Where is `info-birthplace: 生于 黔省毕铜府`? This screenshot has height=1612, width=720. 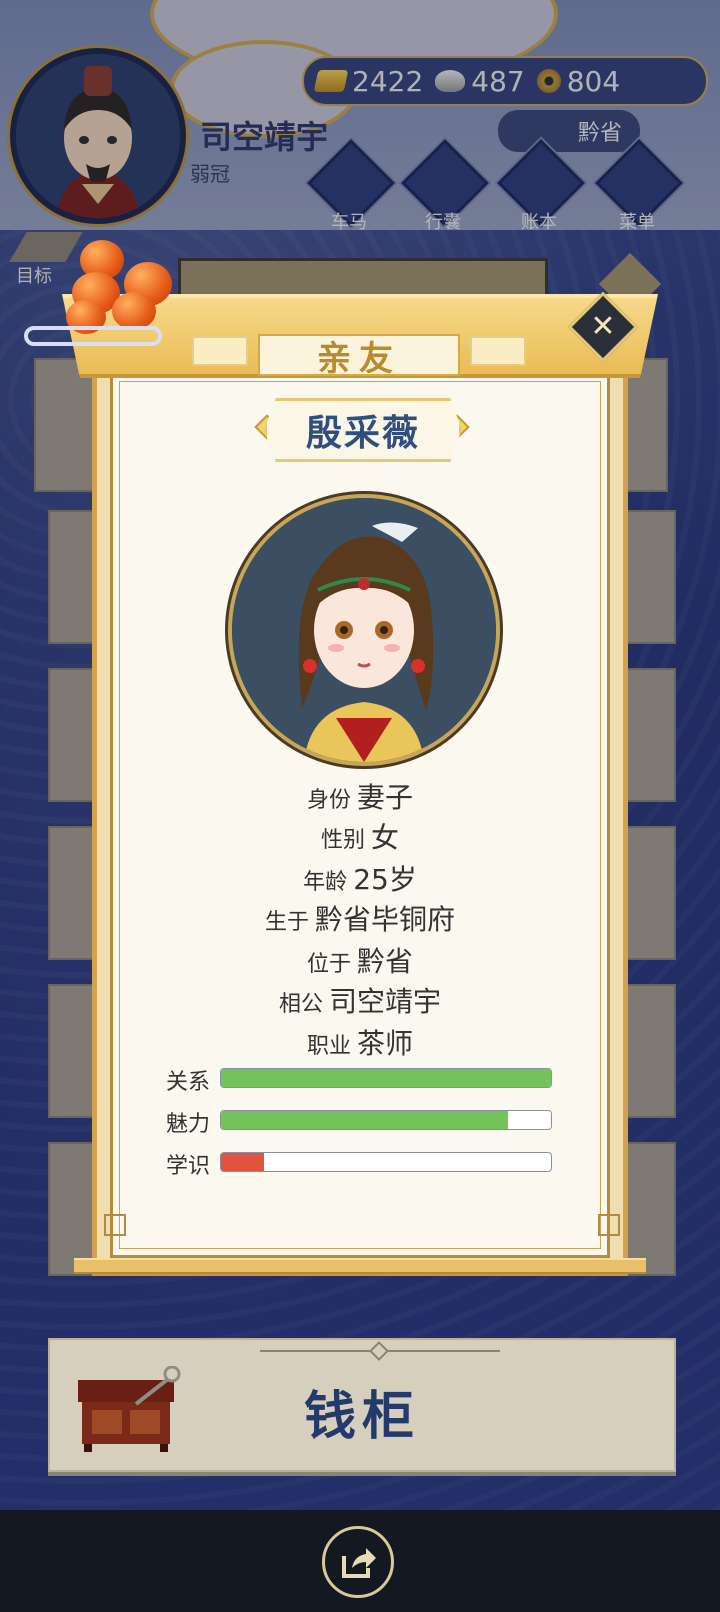 info-birthplace: 生于 黔省毕铜府 is located at coordinates (360, 918).